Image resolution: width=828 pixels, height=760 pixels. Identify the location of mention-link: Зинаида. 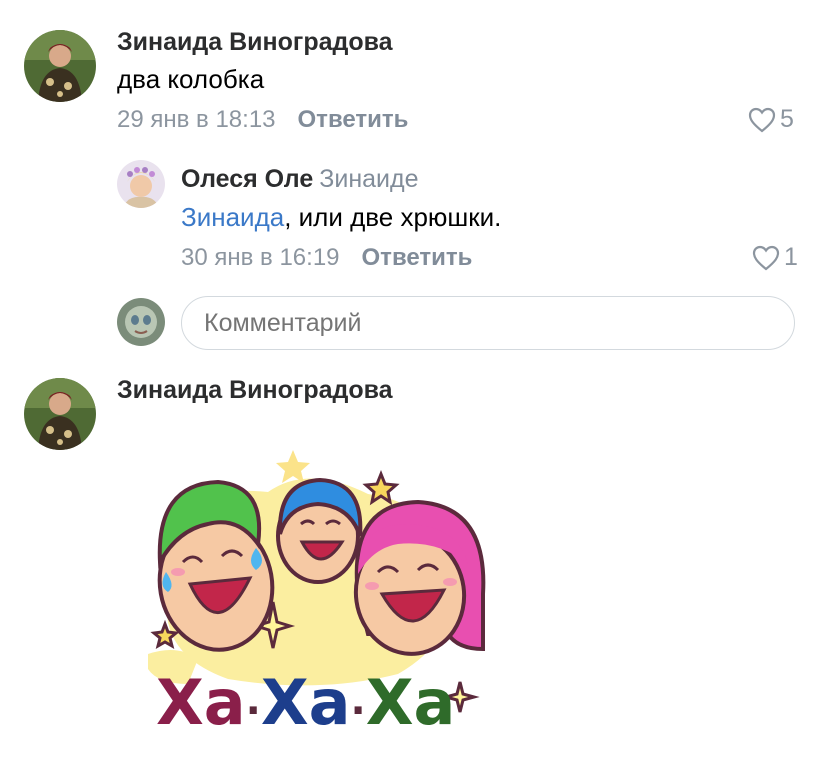
(232, 217).